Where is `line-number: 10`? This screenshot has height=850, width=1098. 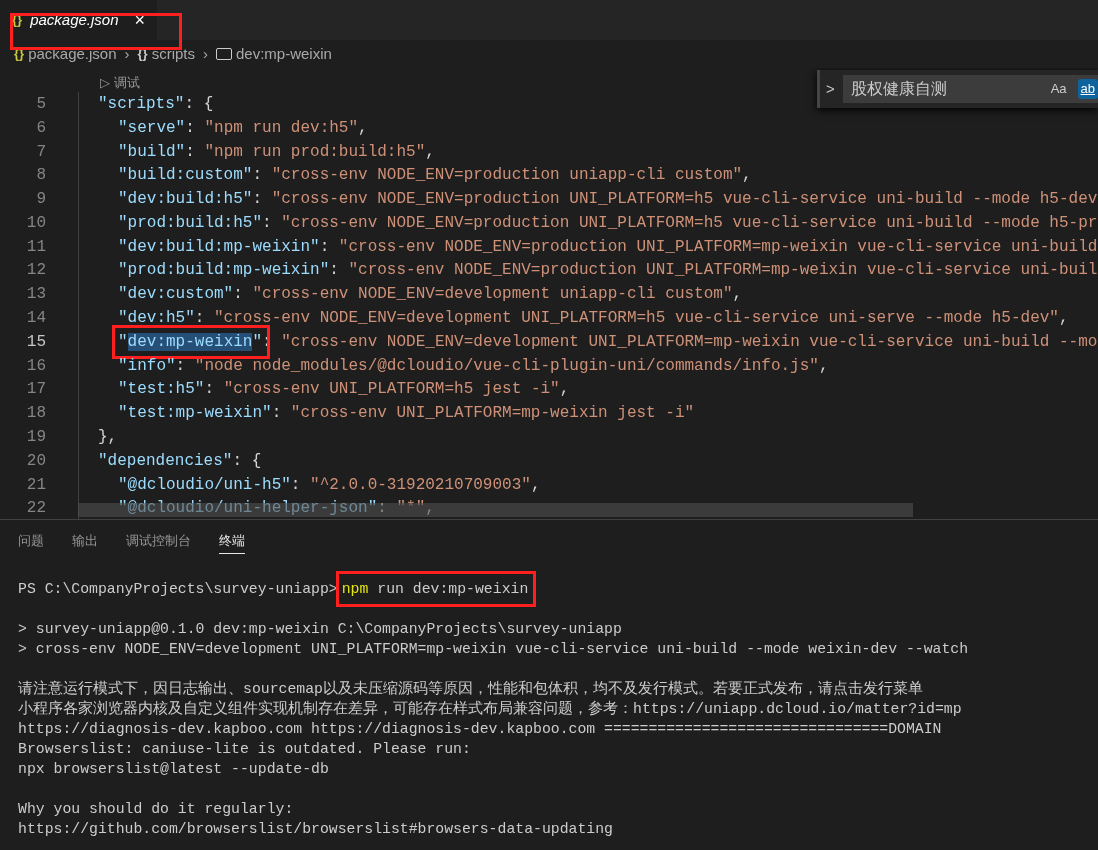 line-number: 10 is located at coordinates (35, 223).